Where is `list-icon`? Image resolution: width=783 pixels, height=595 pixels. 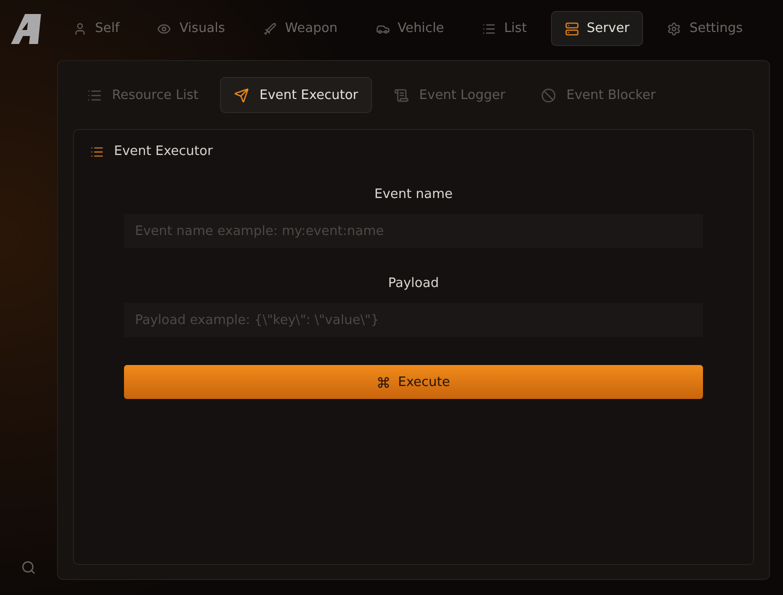 list-icon is located at coordinates (97, 151).